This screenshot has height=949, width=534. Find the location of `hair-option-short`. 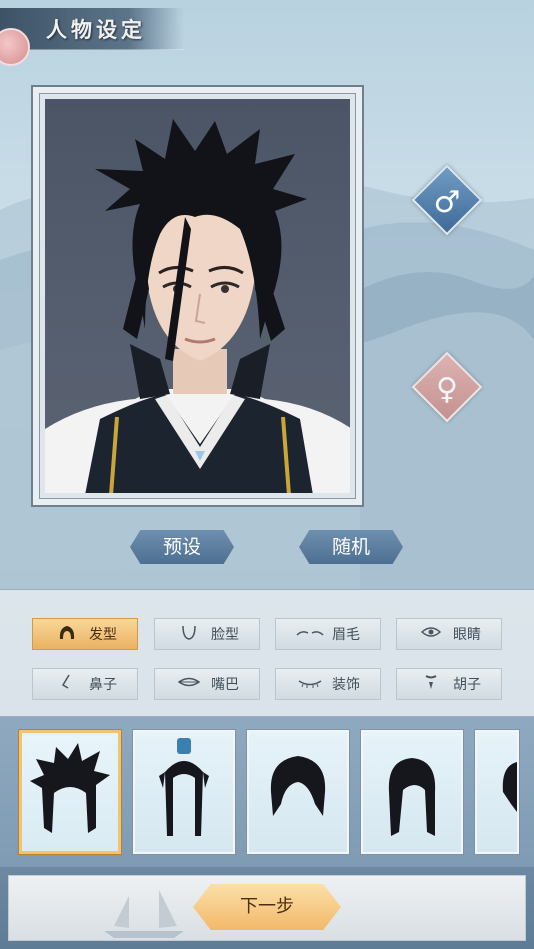

hair-option-short is located at coordinates (298, 792).